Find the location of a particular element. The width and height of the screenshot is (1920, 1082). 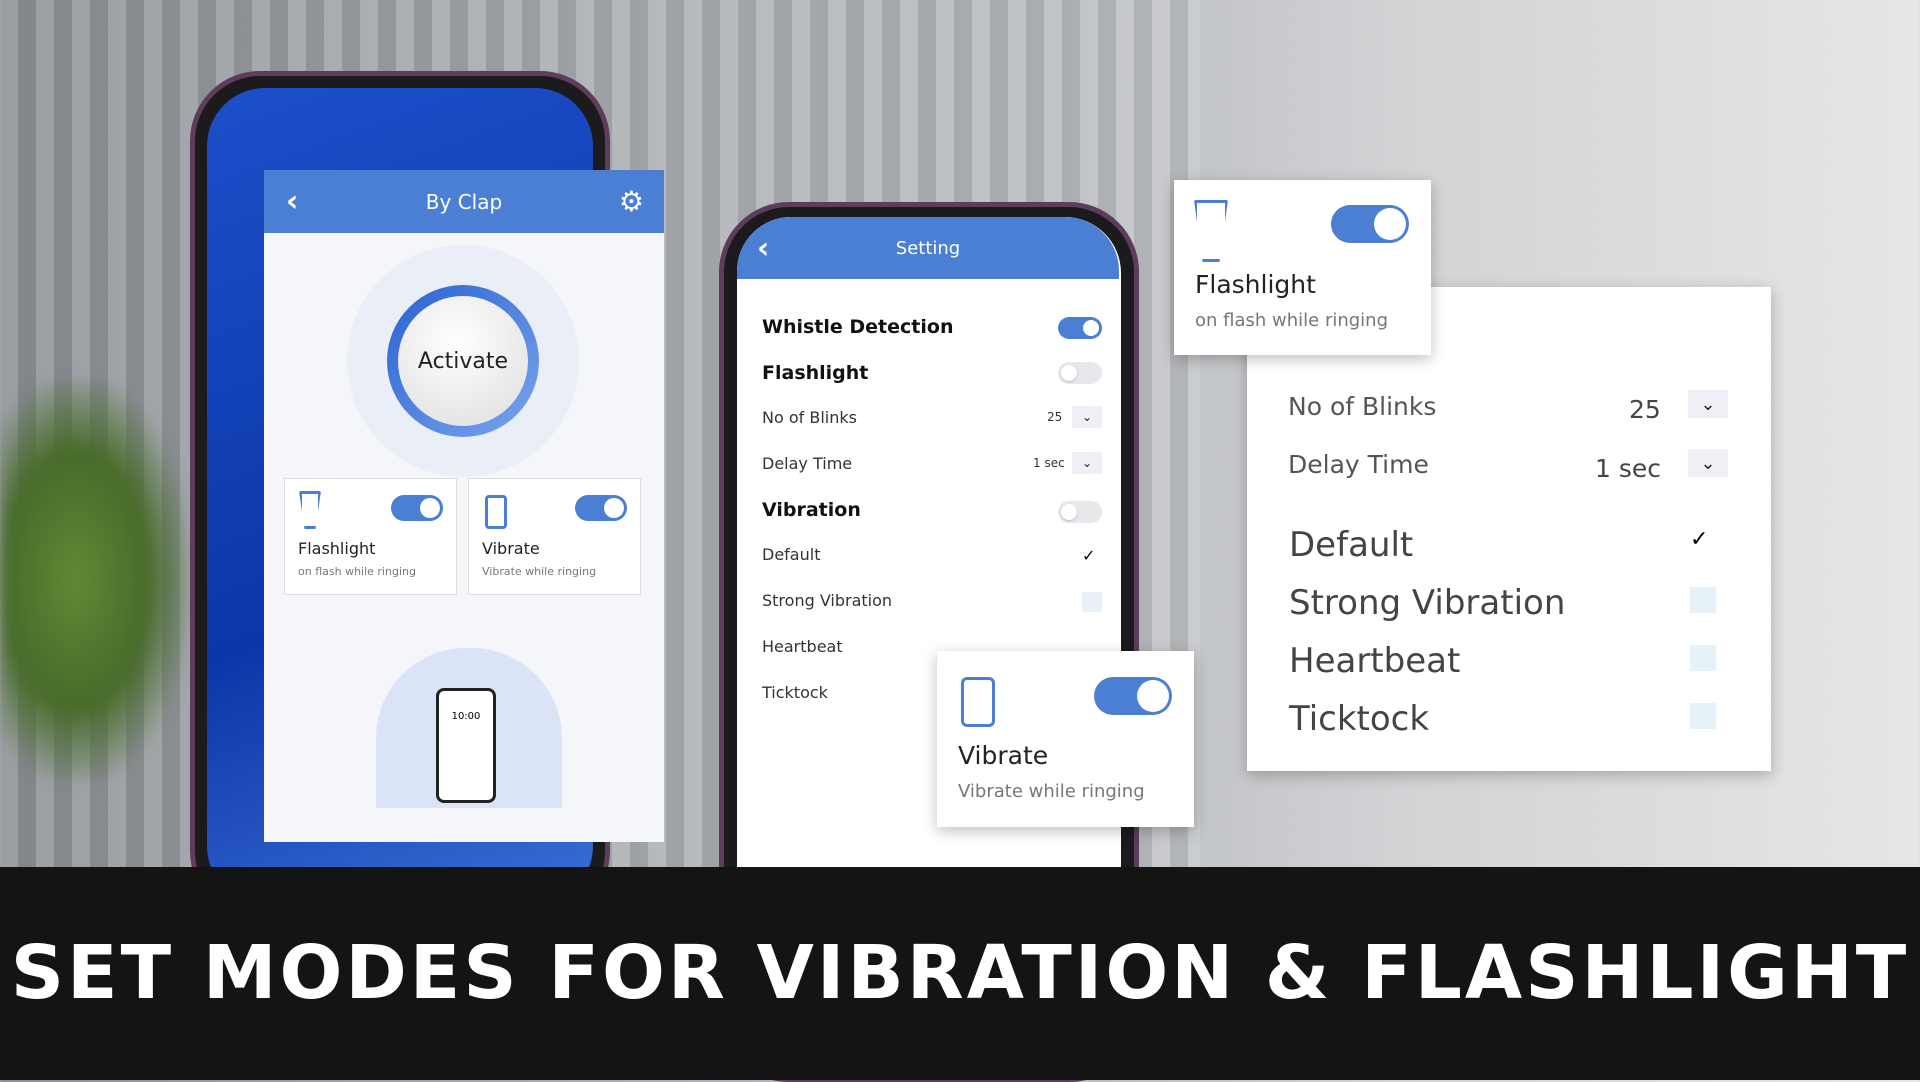

activate-button: Activate is located at coordinates (463, 361).